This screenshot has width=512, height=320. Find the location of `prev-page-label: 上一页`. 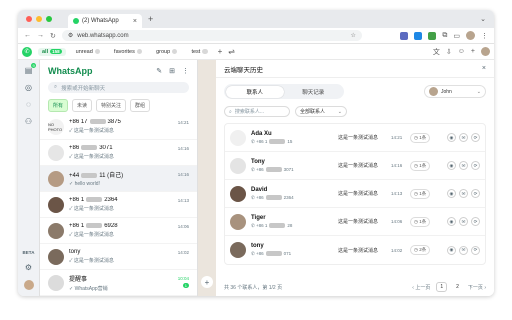

prev-page-label: 上一页 is located at coordinates (423, 287).